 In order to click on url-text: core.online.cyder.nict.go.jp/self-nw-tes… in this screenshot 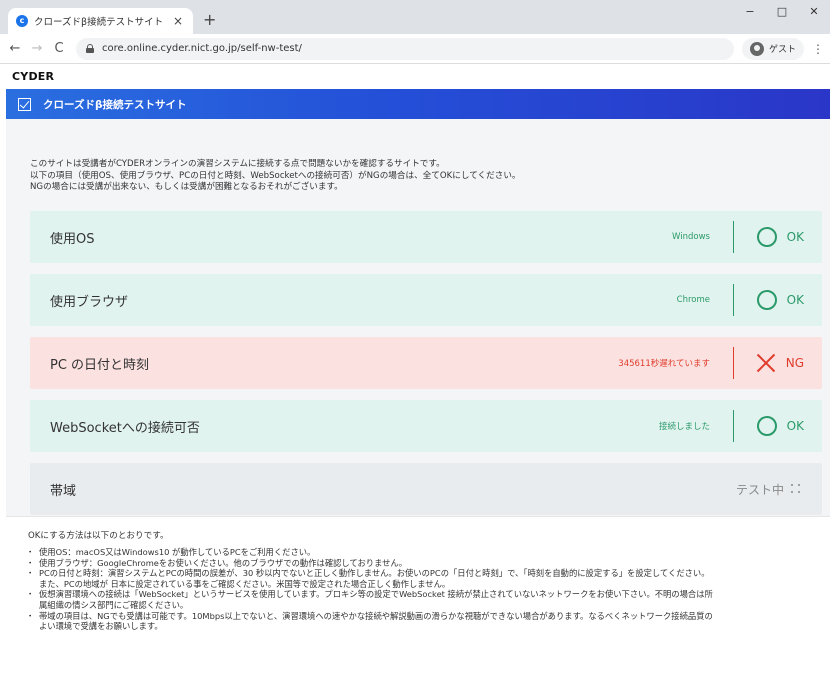, I will do `click(202, 48)`.